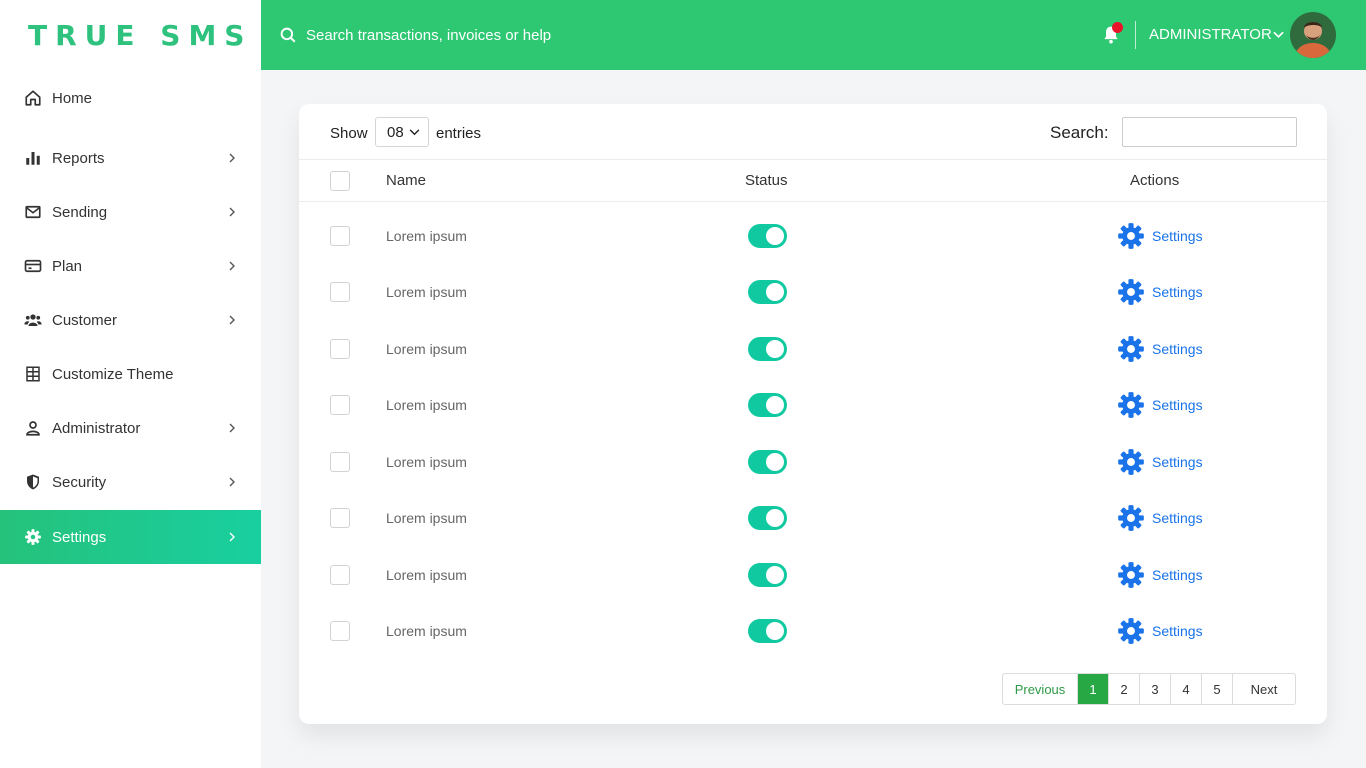 This screenshot has height=768, width=1366. What do you see at coordinates (130, 374) in the screenshot?
I see `sidebar-item-customize-theme: Customize Theme` at bounding box center [130, 374].